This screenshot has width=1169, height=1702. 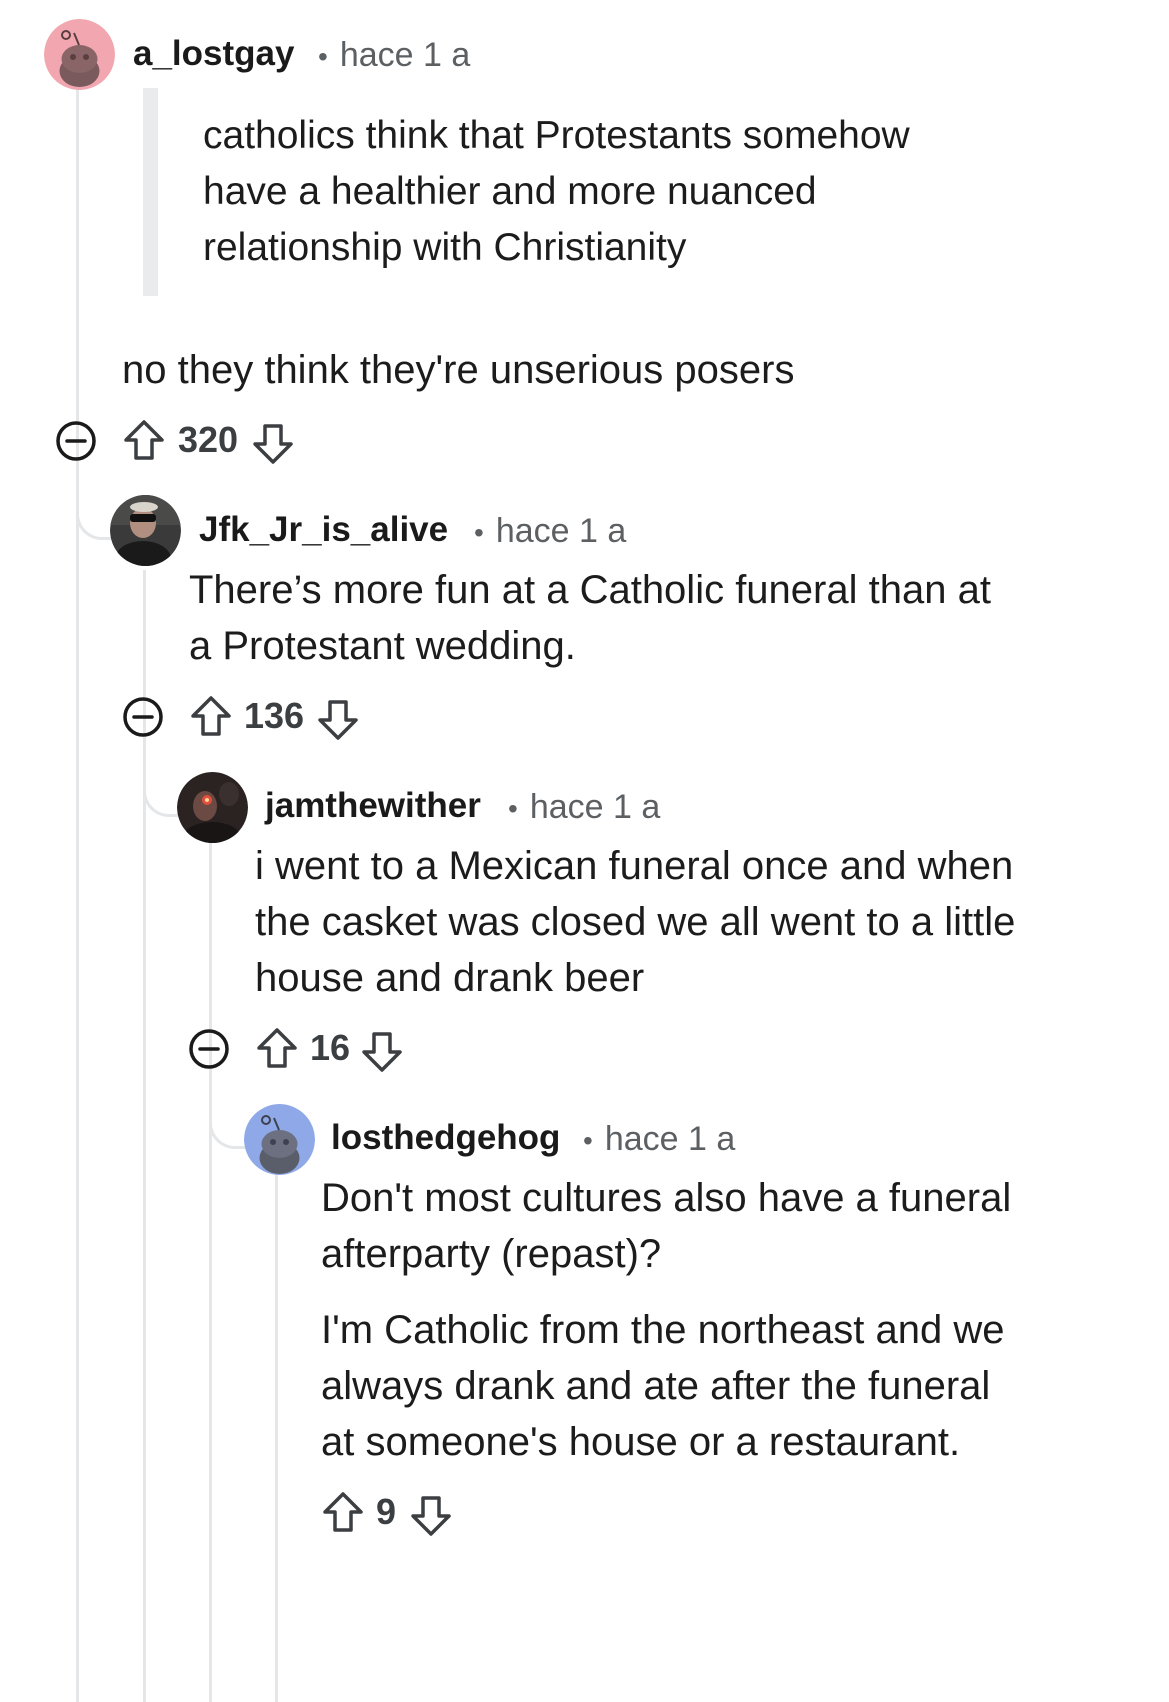 I want to click on comment-line: a Protestant wedding., so click(x=382, y=646).